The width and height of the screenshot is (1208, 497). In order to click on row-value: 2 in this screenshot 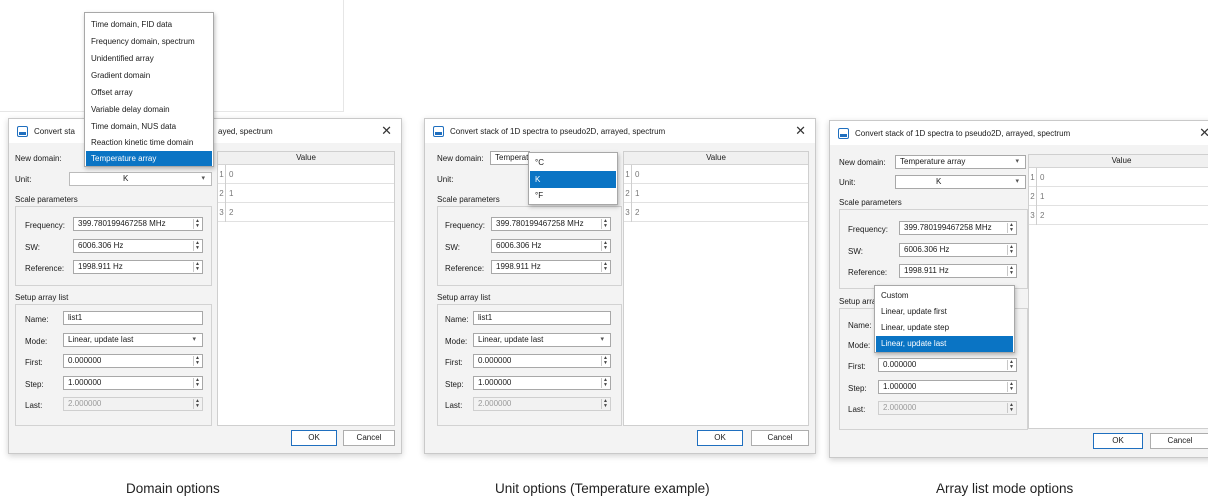, I will do `click(1042, 215)`.